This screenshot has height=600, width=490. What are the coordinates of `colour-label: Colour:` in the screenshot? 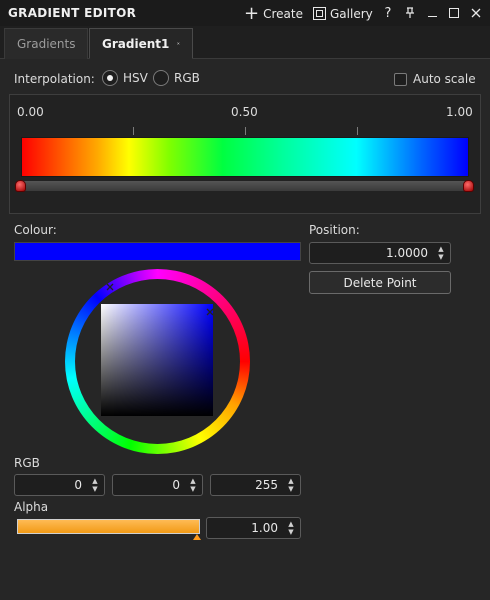 It's located at (35, 230).